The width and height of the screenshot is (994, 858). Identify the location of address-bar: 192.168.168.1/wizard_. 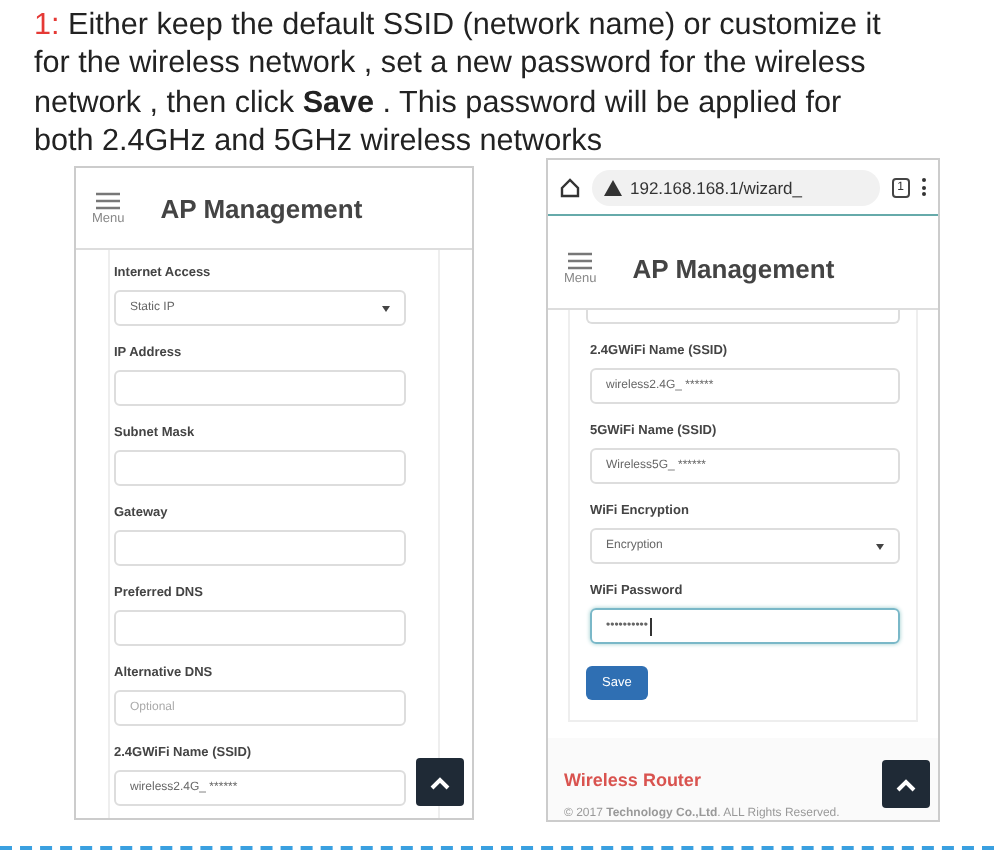
(736, 187).